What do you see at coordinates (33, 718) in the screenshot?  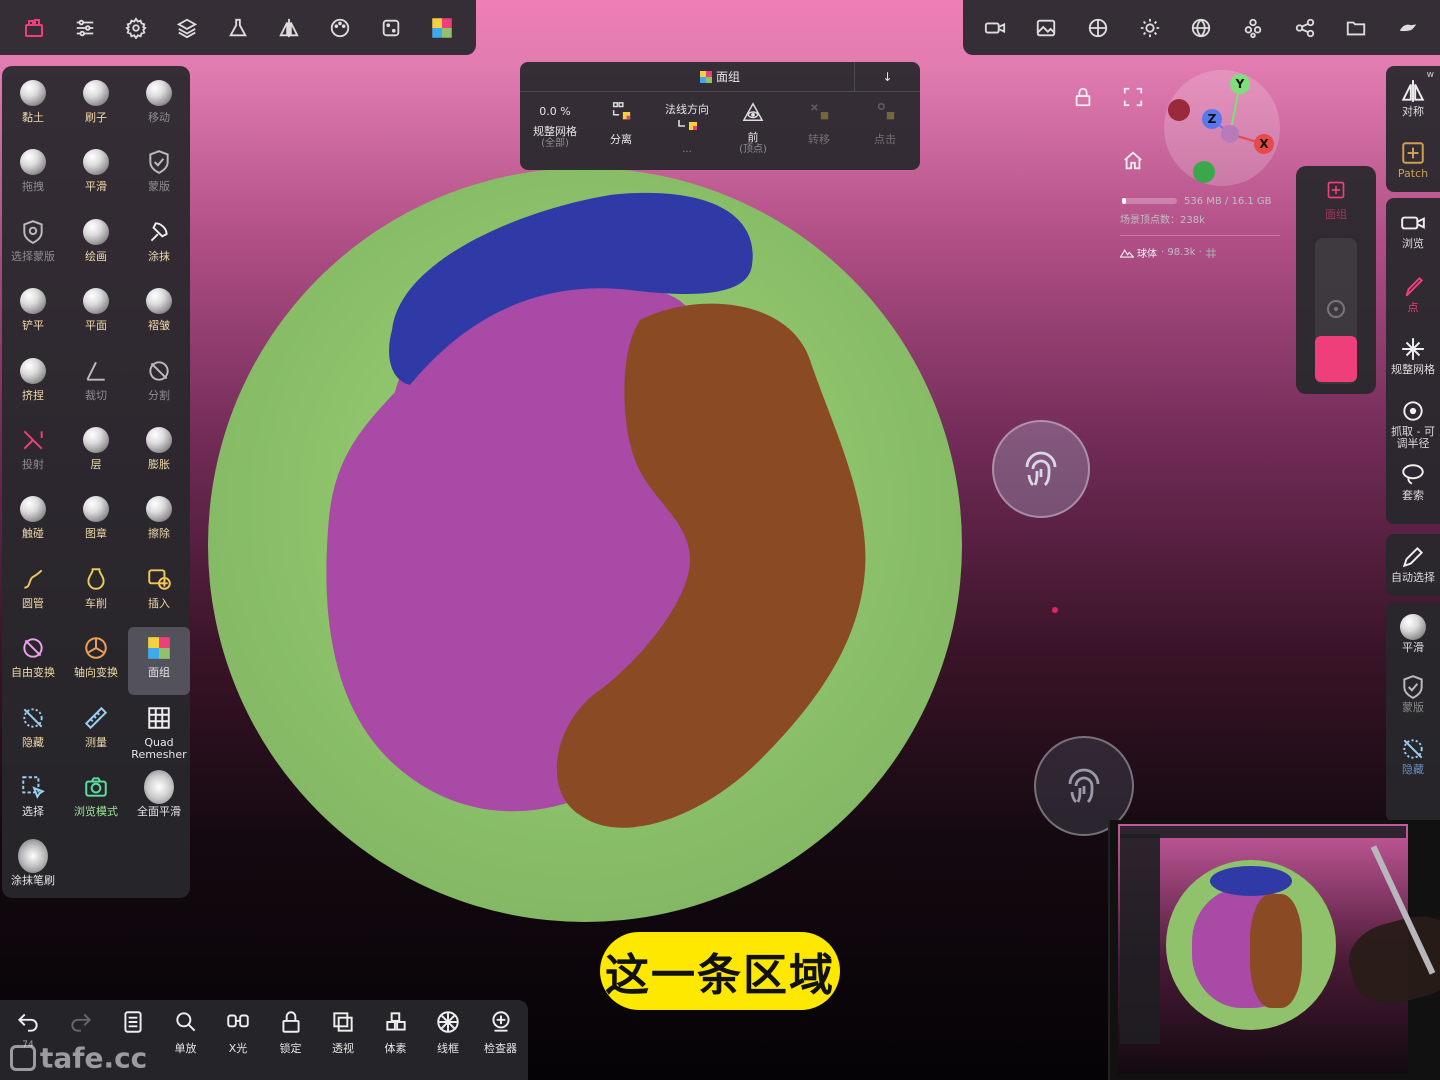 I see `hide-icon` at bounding box center [33, 718].